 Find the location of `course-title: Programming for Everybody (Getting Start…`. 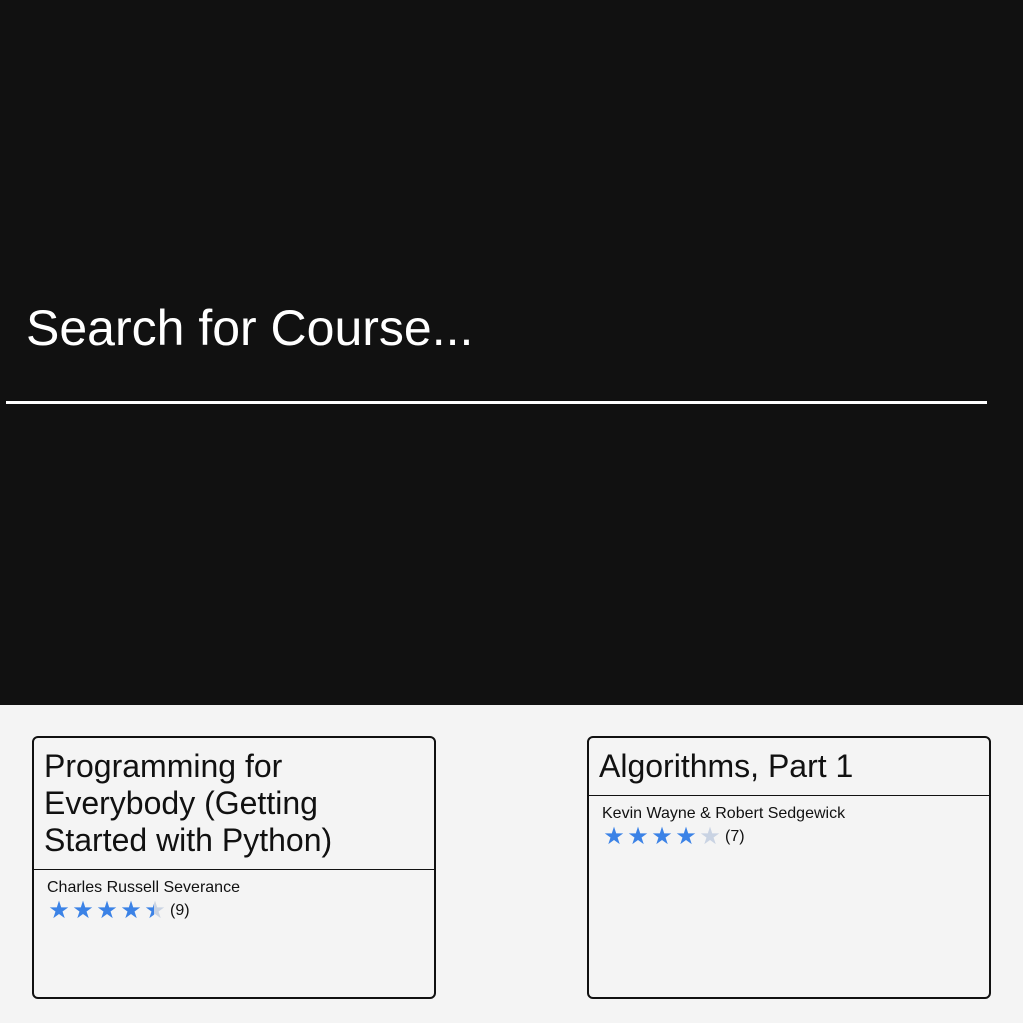

course-title: Programming for Everybody (Getting Start… is located at coordinates (234, 804).